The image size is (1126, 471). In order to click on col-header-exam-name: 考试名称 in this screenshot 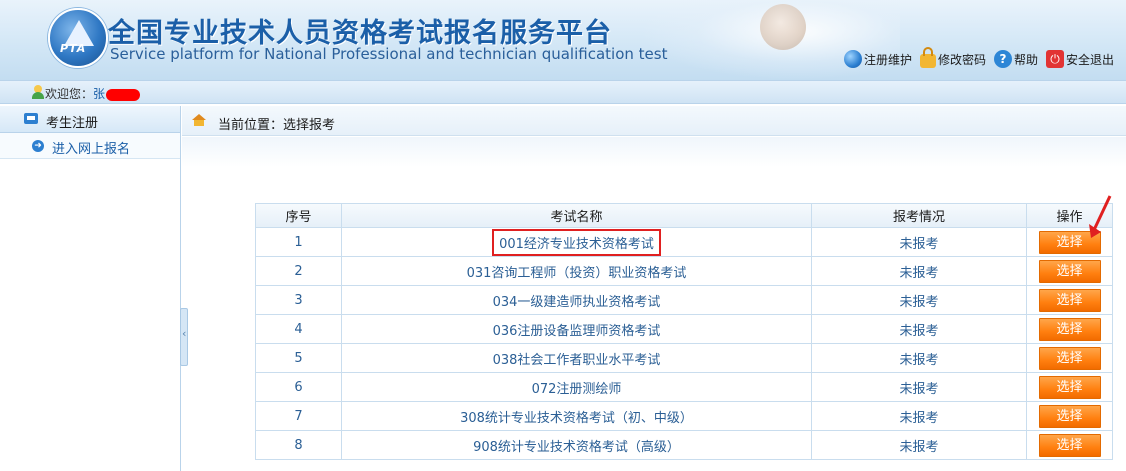, I will do `click(576, 215)`.